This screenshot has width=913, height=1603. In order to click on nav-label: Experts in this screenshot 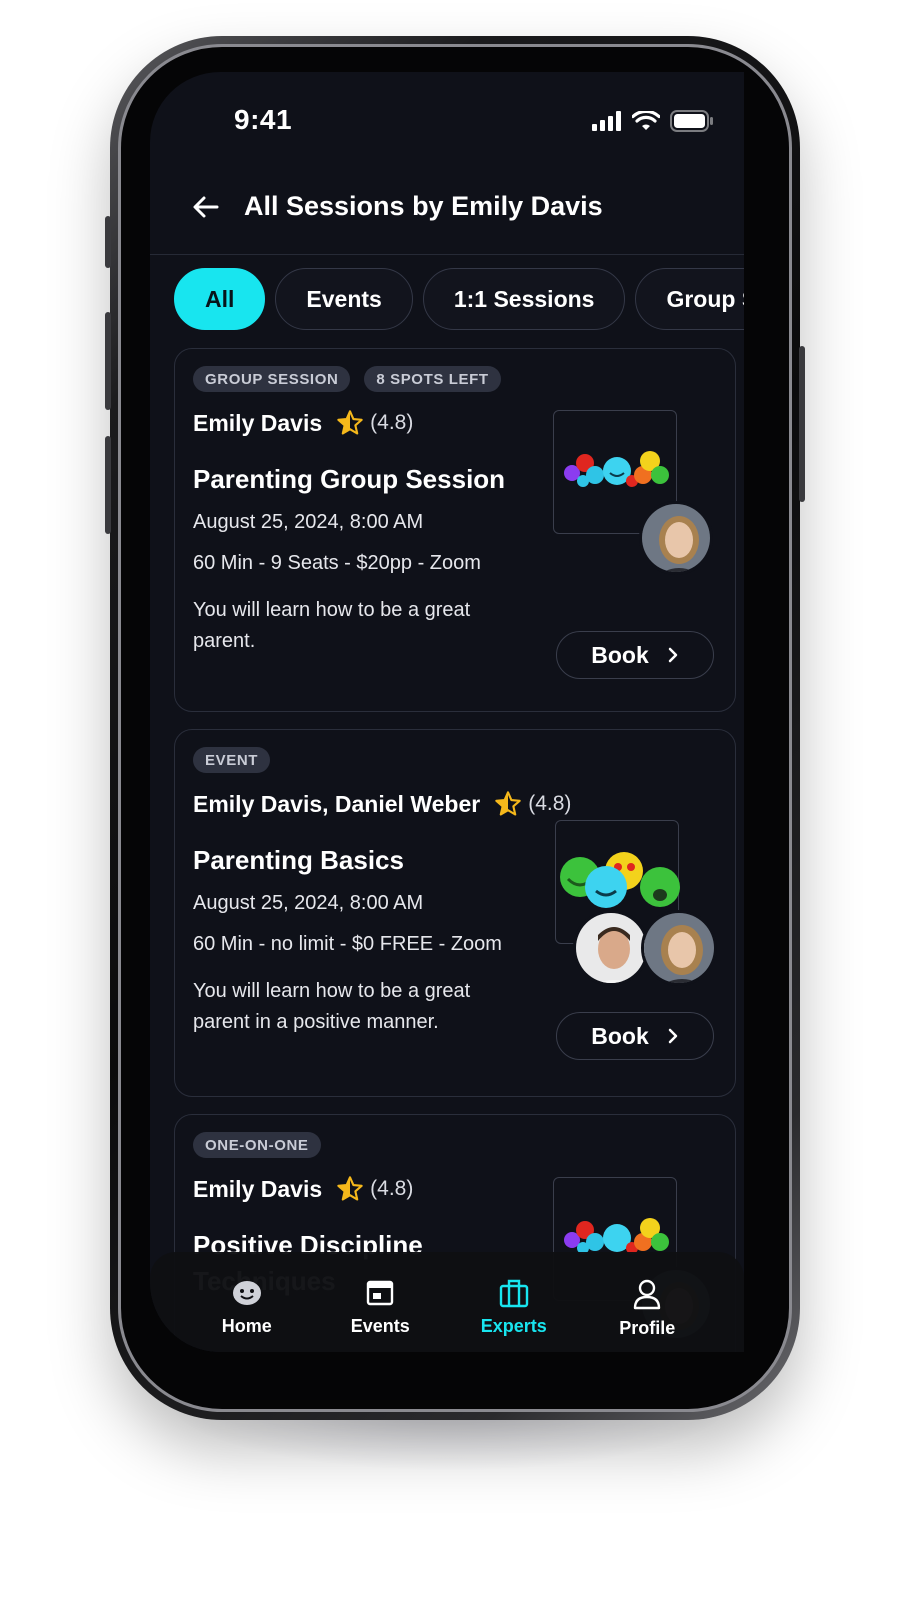, I will do `click(513, 1326)`.